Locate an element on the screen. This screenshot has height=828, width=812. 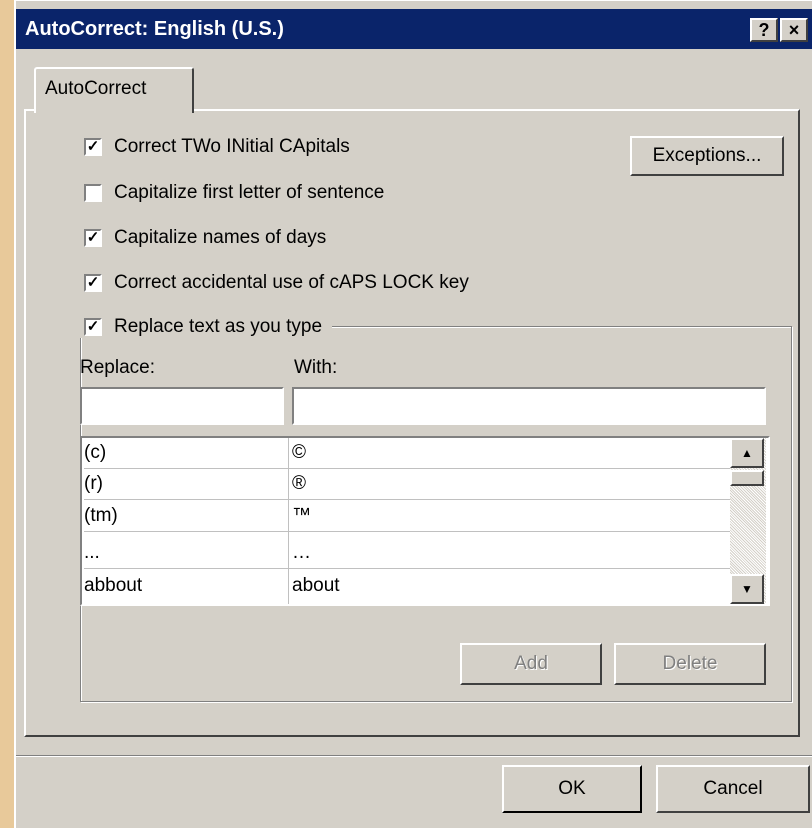
list-item-replace: (tm) is located at coordinates (101, 515).